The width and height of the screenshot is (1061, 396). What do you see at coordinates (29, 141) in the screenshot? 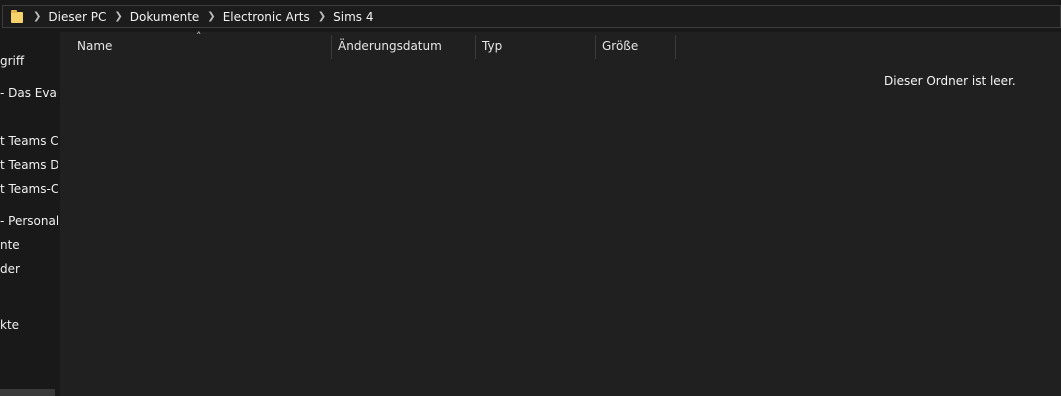
I see `sidebar-item-teams-ch: t Teams Ch` at bounding box center [29, 141].